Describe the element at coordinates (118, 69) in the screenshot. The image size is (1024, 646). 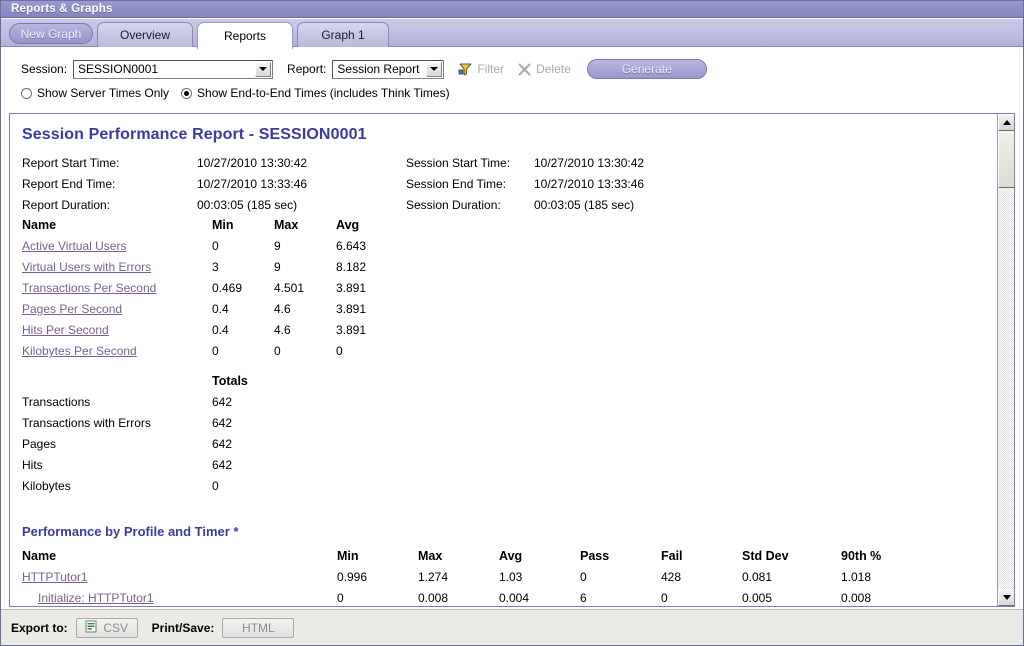
I see `session-select-value: SESSION0001` at that location.